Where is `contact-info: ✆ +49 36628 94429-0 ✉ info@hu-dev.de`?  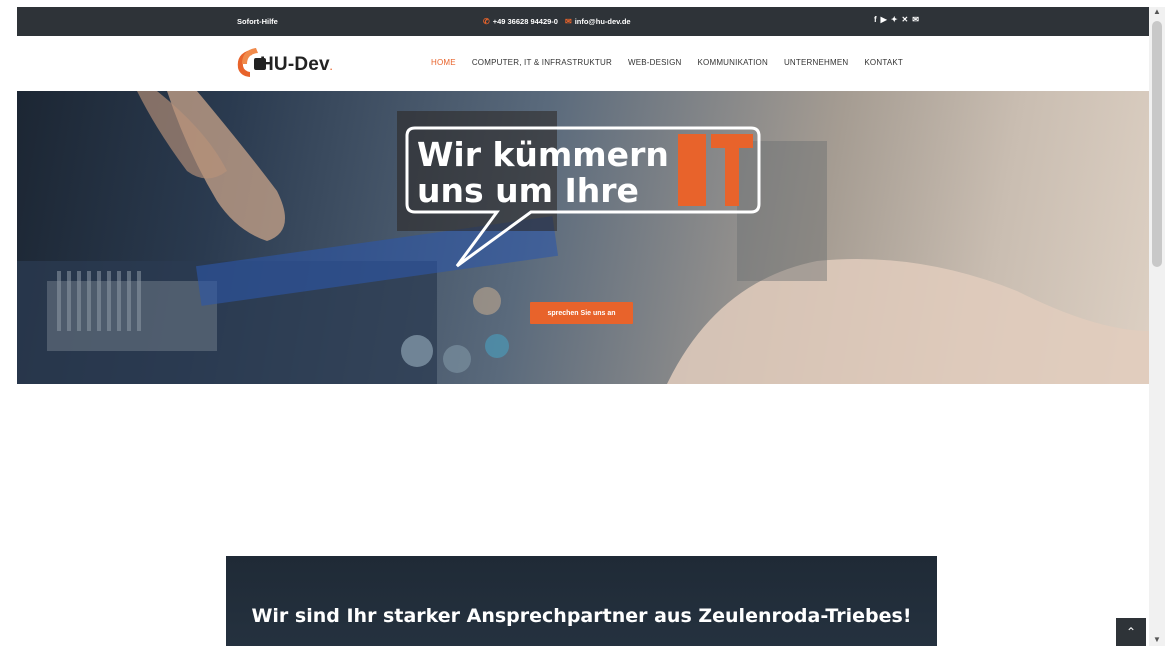
contact-info: ✆ +49 36628 94429-0 ✉ info@hu-dev.de is located at coordinates (557, 21).